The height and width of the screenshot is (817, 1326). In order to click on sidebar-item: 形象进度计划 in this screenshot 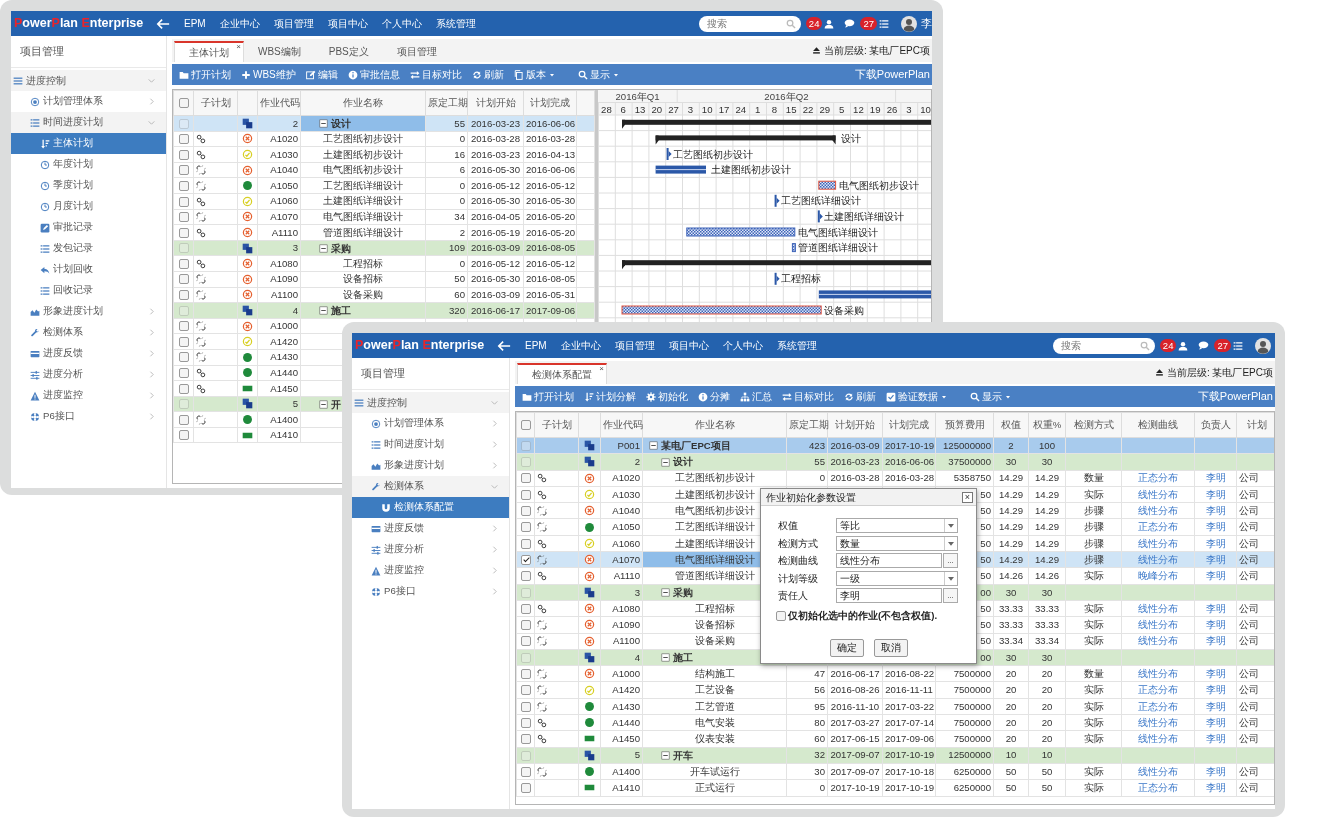, I will do `click(430, 465)`.